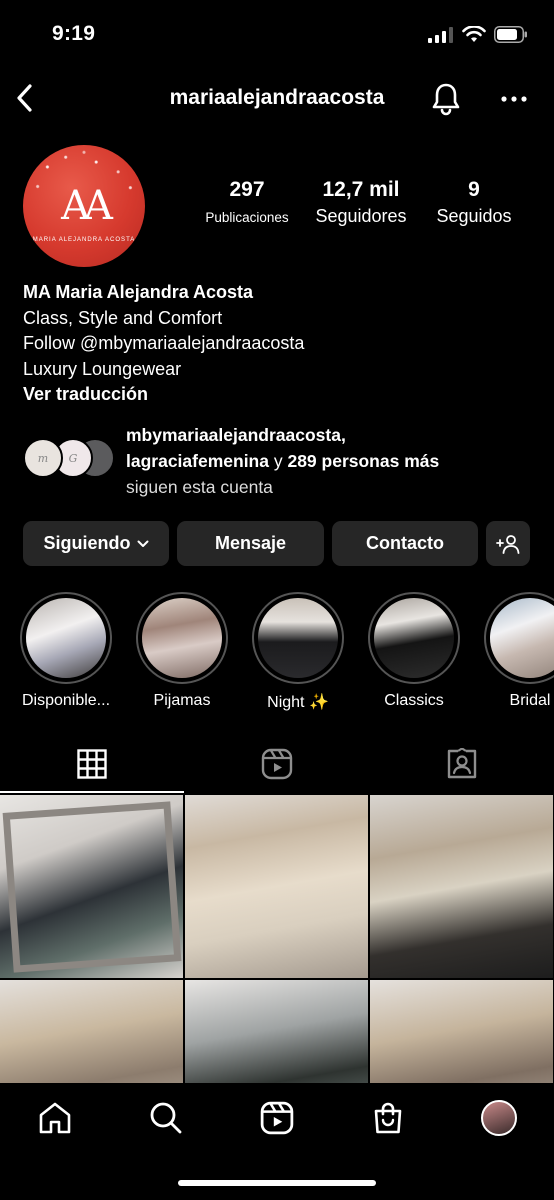  I want to click on followed-by-user-2: lagraciafemenina, so click(197, 461).